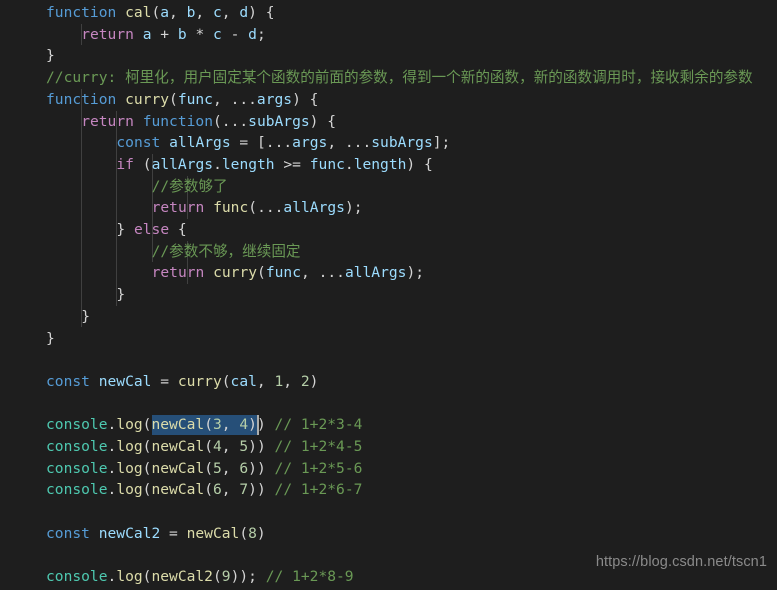  What do you see at coordinates (125, 164) in the screenshot?
I see `code-token-ctl: if` at bounding box center [125, 164].